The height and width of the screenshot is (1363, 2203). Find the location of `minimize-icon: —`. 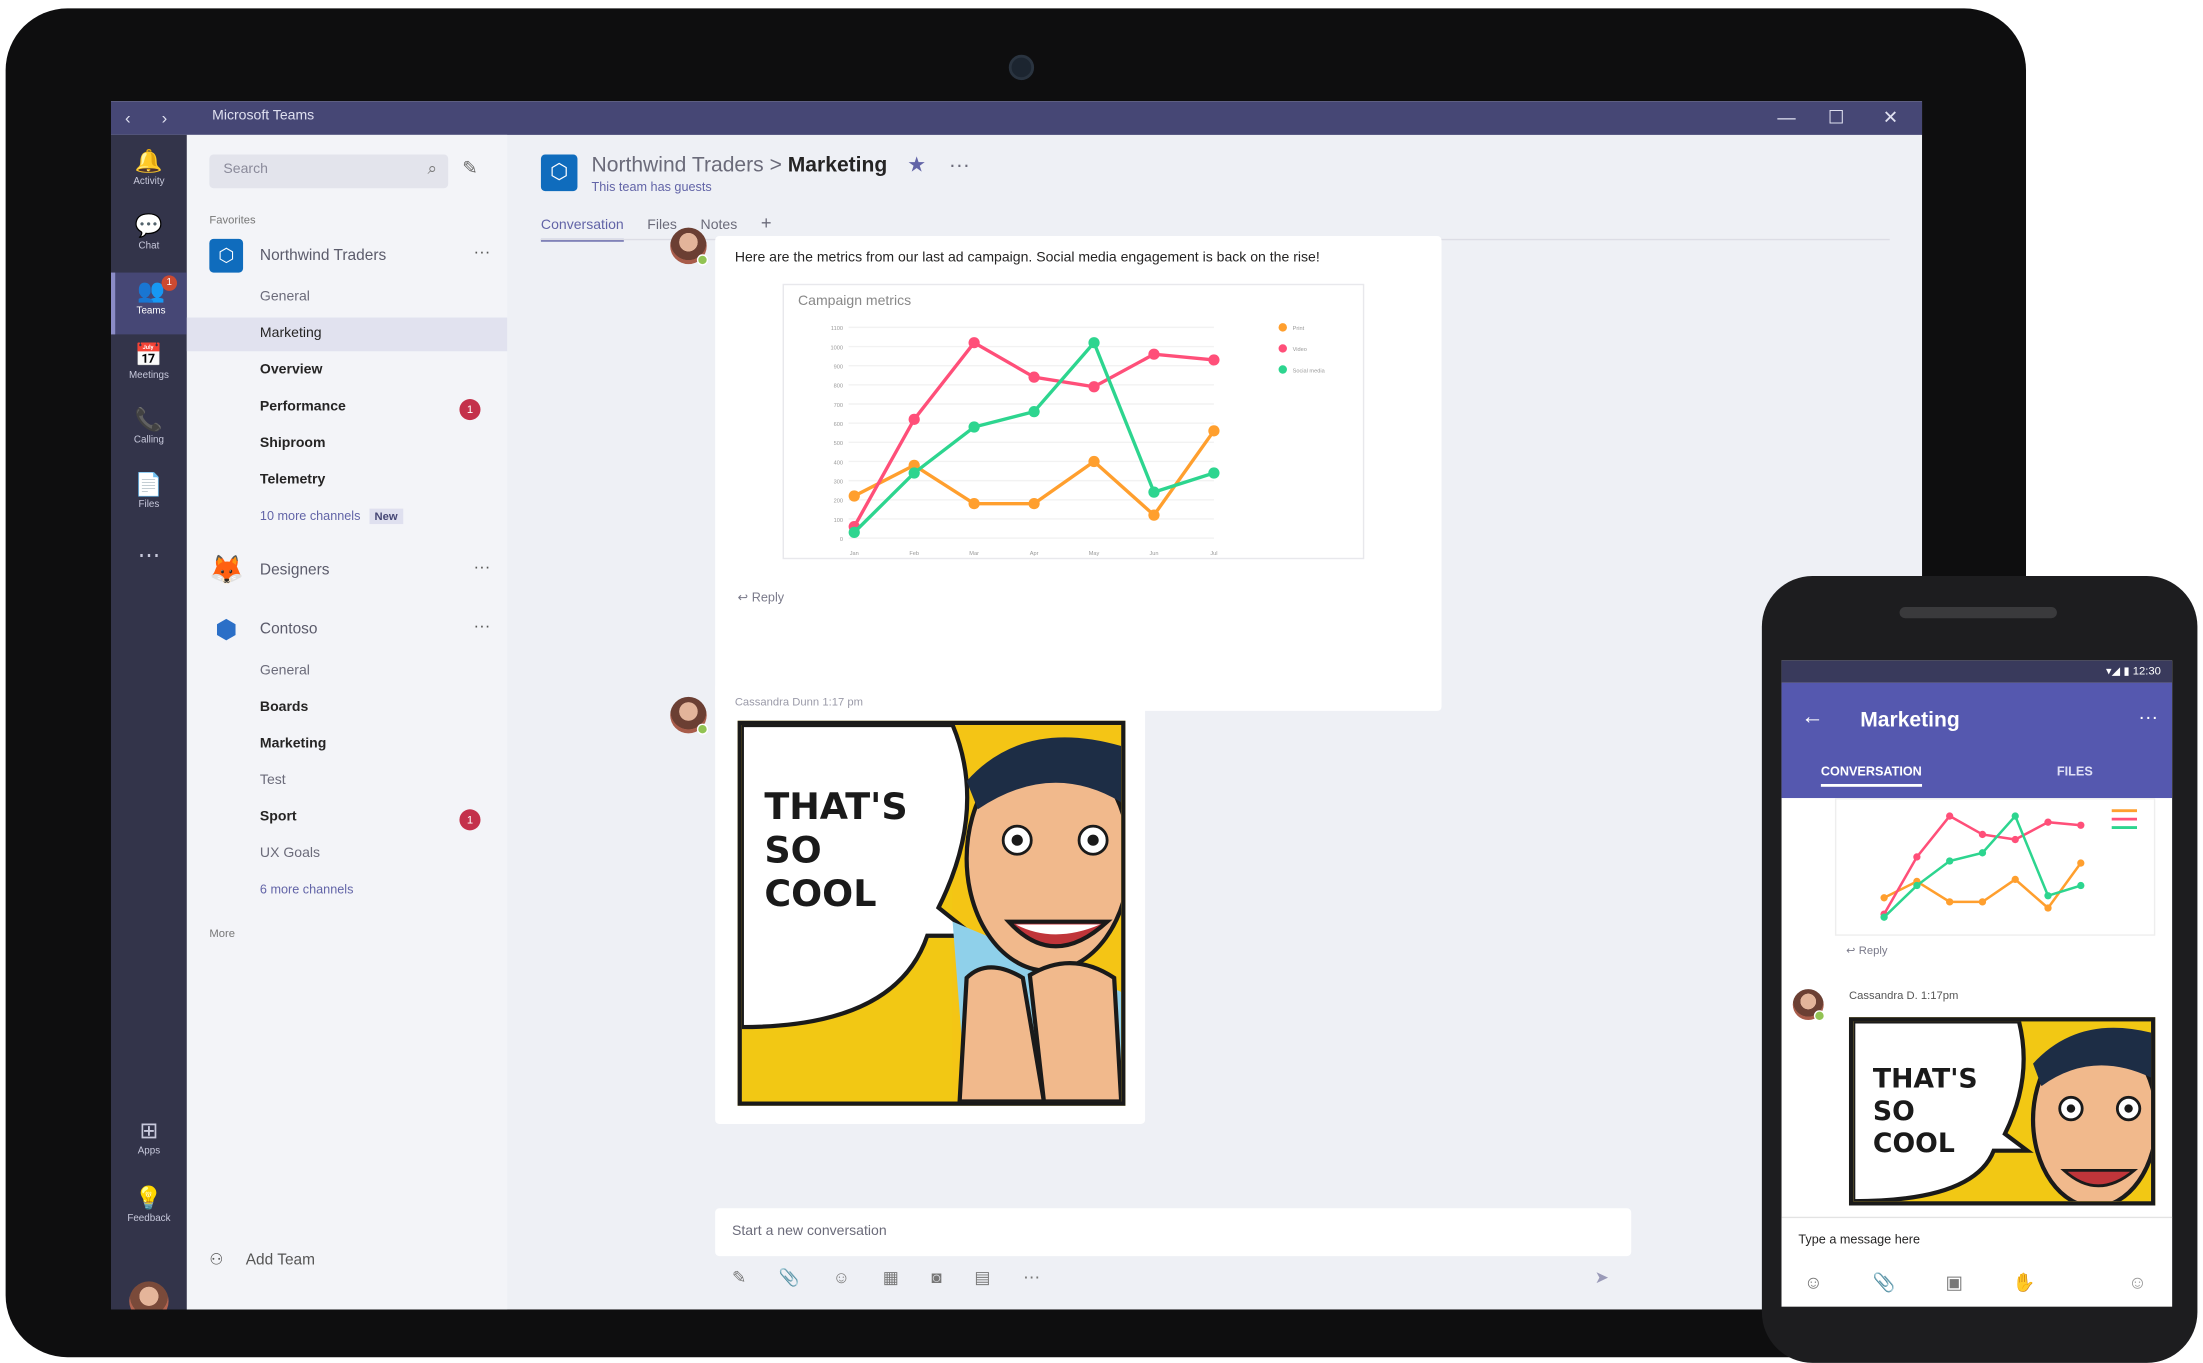

minimize-icon: — is located at coordinates (1786, 117).